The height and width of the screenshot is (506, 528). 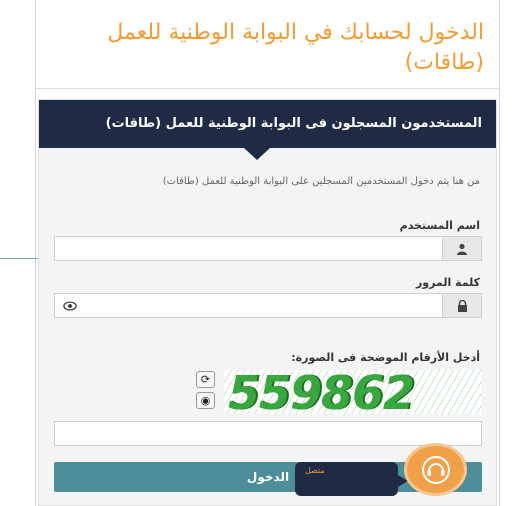 I want to click on headset-icon, so click(x=435, y=469).